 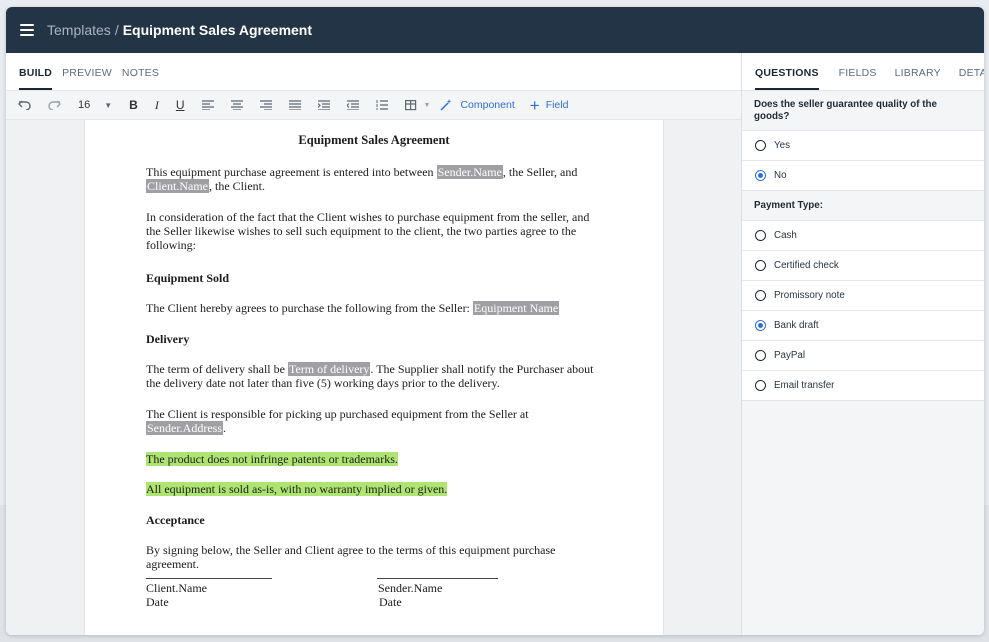 What do you see at coordinates (54, 105) in the screenshot?
I see `redo-icon` at bounding box center [54, 105].